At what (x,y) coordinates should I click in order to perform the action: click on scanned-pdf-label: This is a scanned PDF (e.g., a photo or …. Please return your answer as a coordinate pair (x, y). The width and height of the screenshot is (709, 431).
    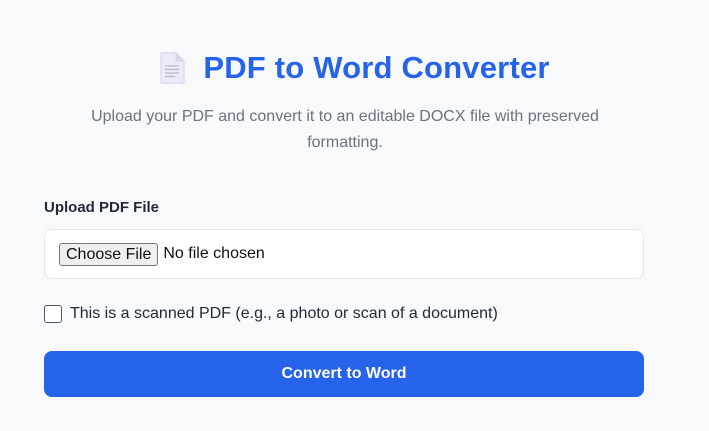
    Looking at the image, I should click on (284, 314).